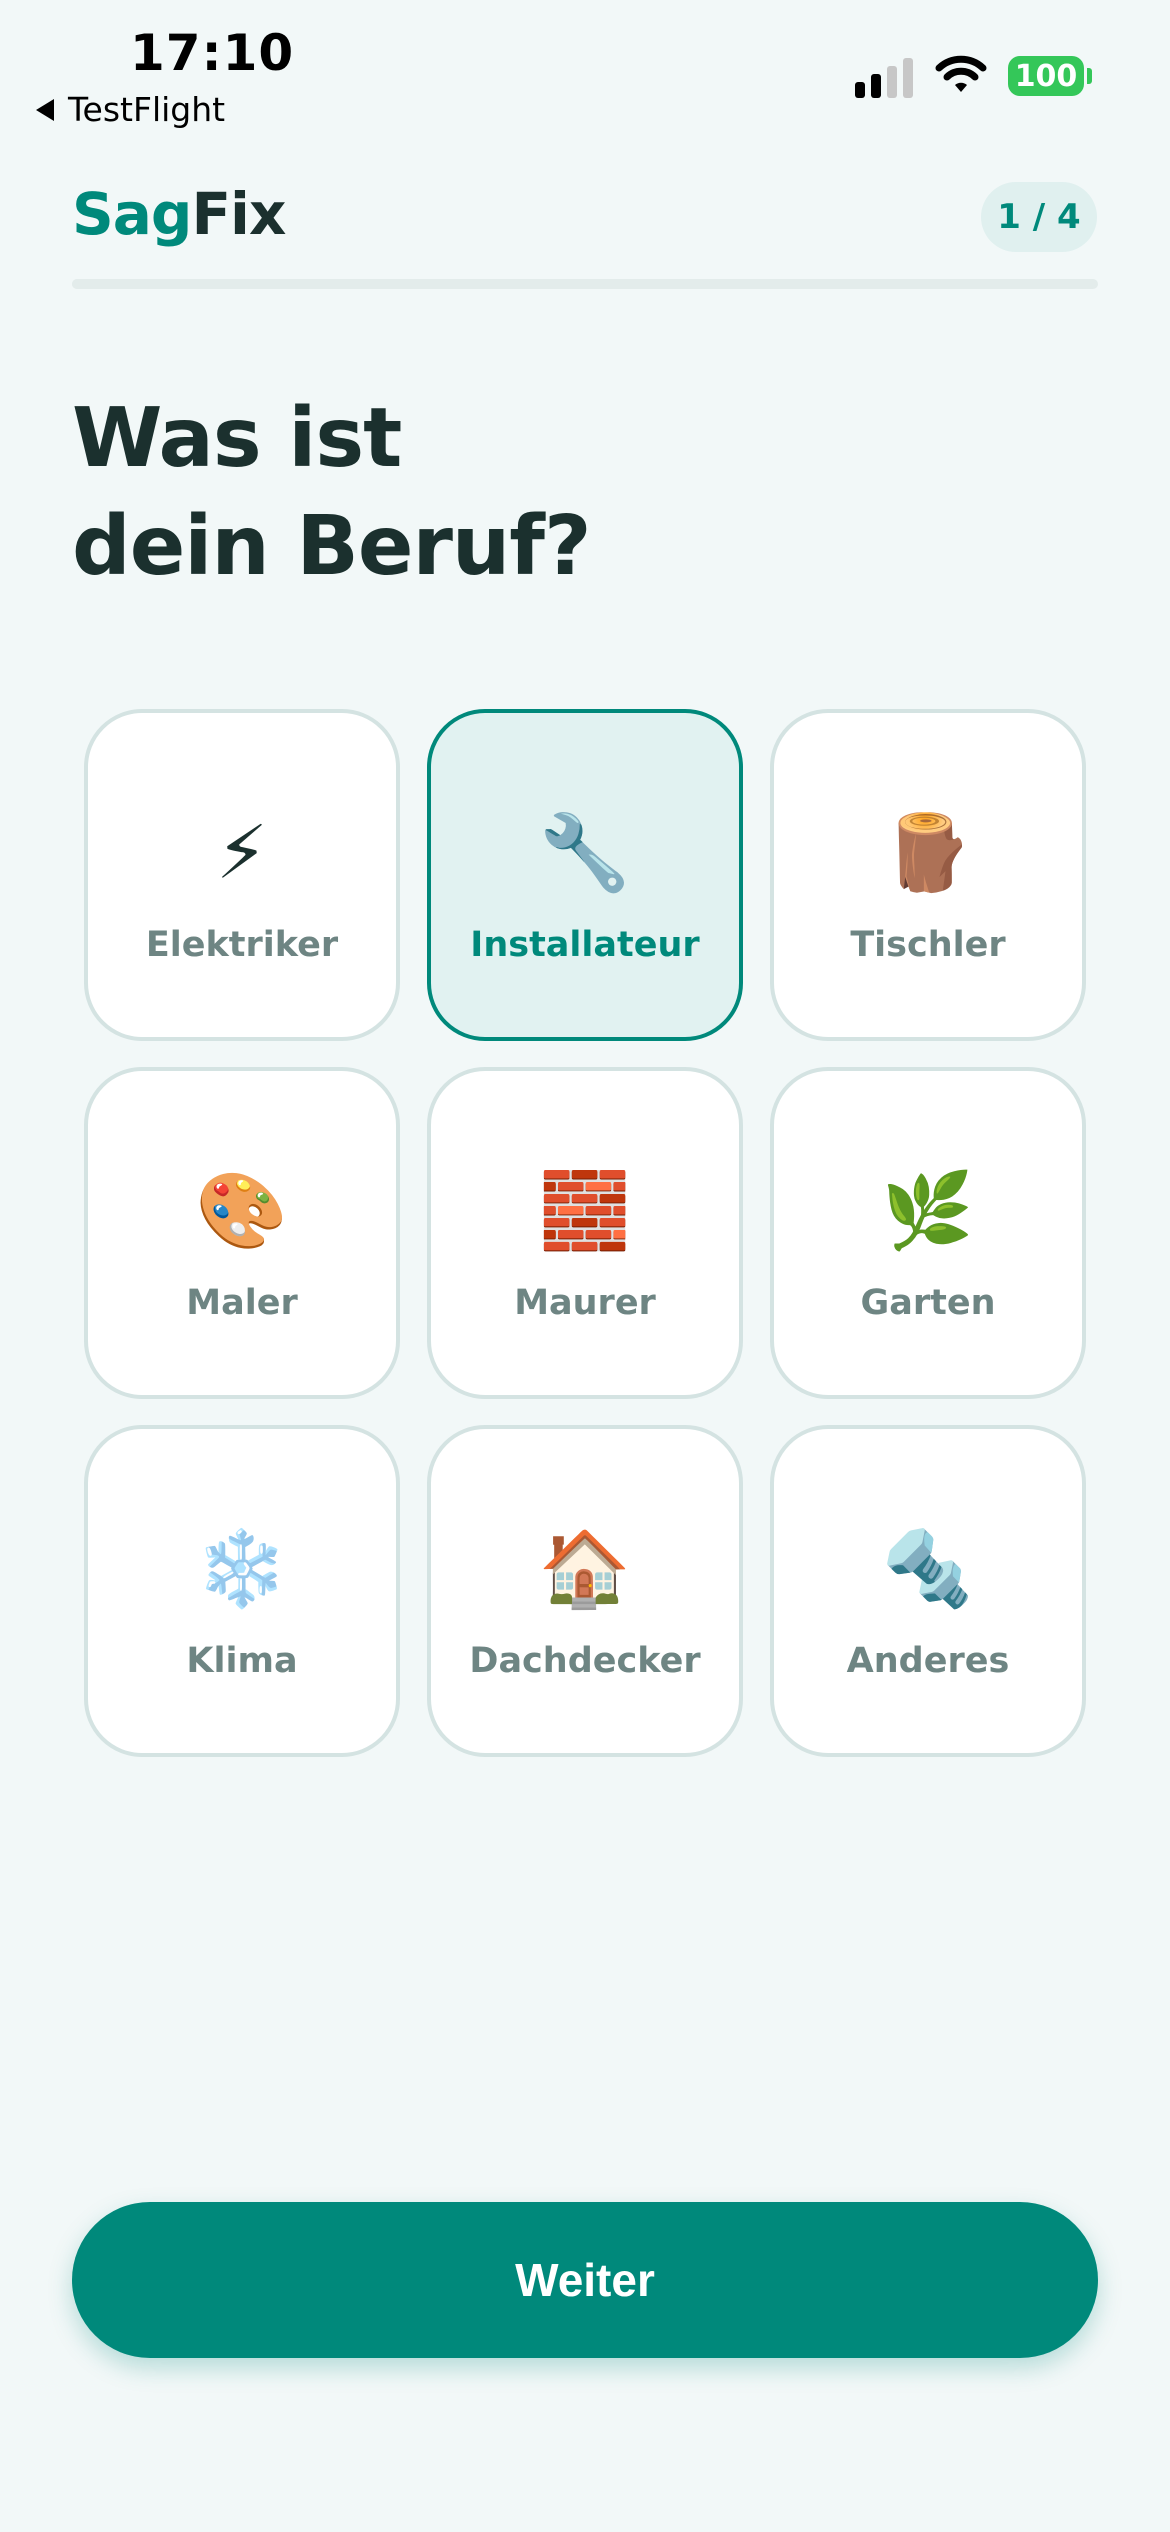 This screenshot has height=2532, width=1170. What do you see at coordinates (212, 53) in the screenshot?
I see `status-time: 17:10` at bounding box center [212, 53].